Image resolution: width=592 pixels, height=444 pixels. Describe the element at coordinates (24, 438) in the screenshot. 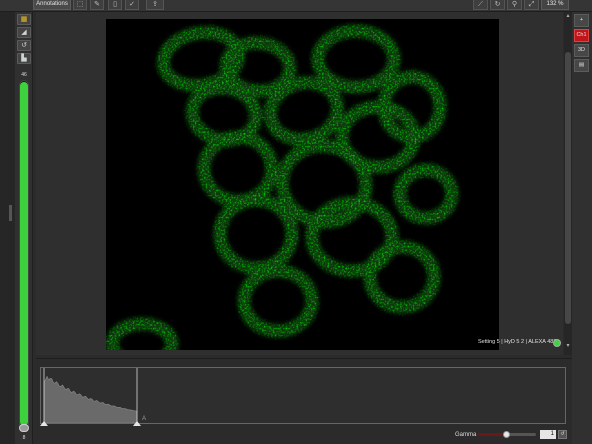

I see `min-value: 8` at that location.